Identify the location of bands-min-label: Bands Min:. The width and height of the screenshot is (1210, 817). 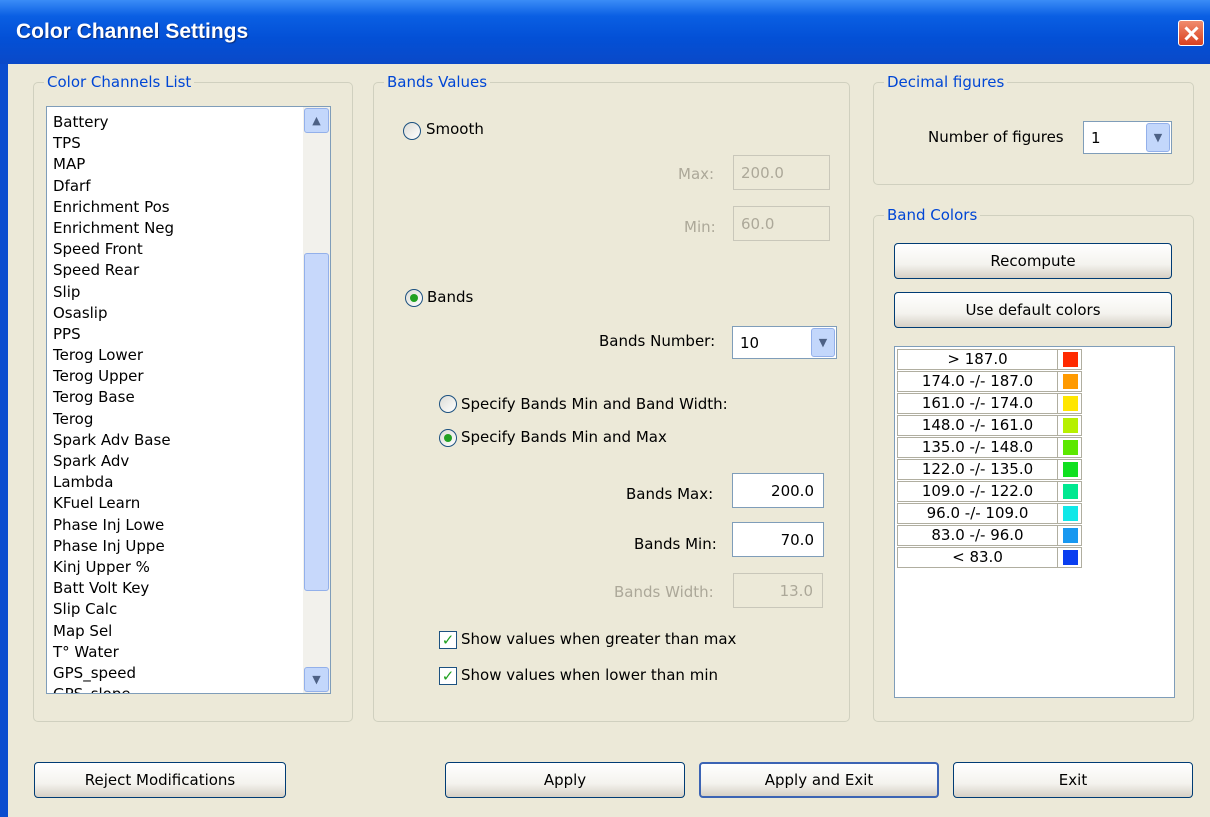
(675, 544).